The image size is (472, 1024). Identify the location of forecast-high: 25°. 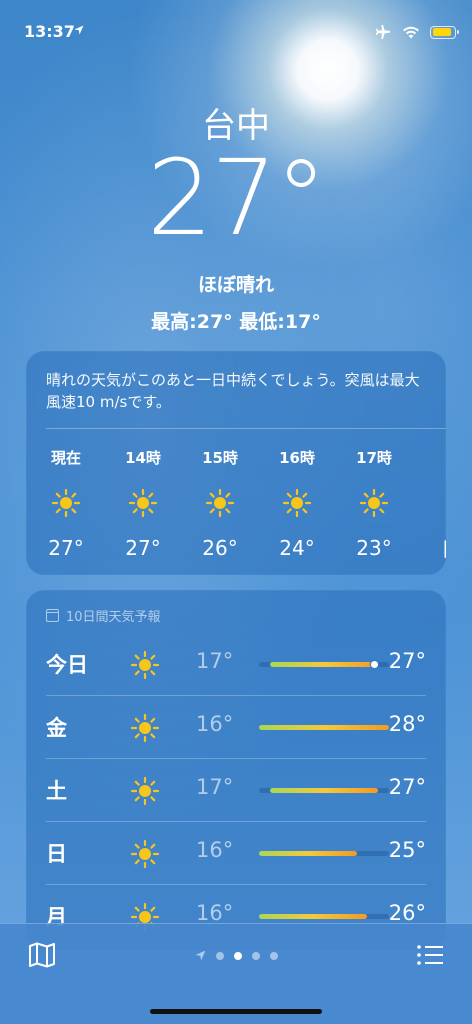
(407, 850).